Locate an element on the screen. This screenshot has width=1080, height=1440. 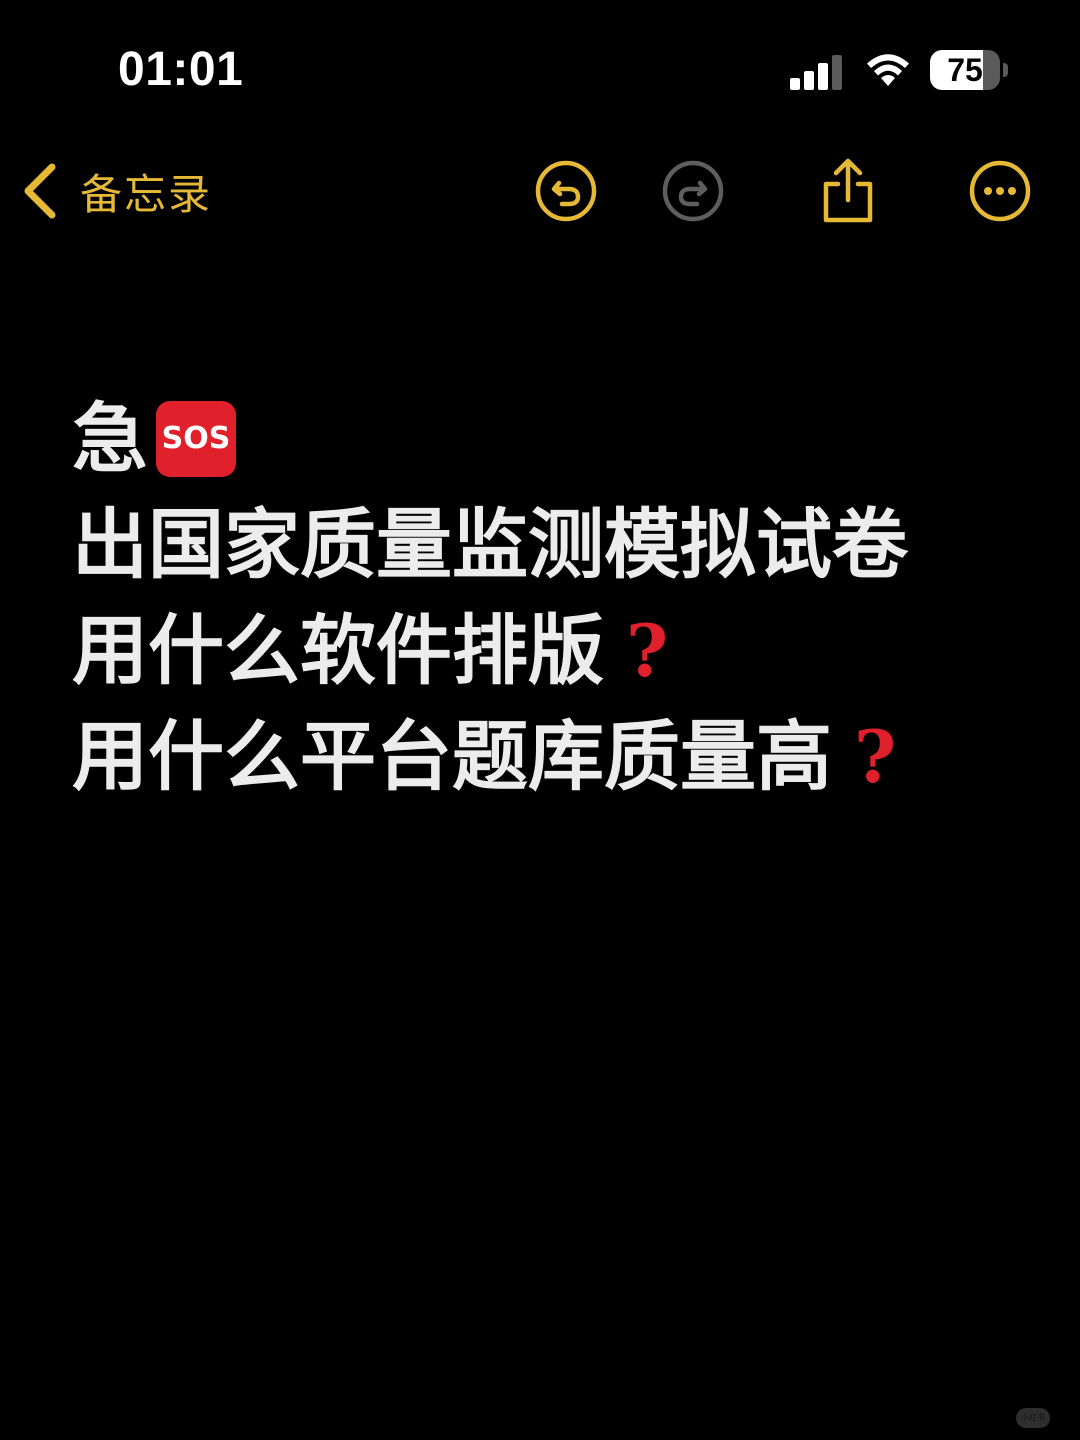
more-button is located at coordinates (1000, 191).